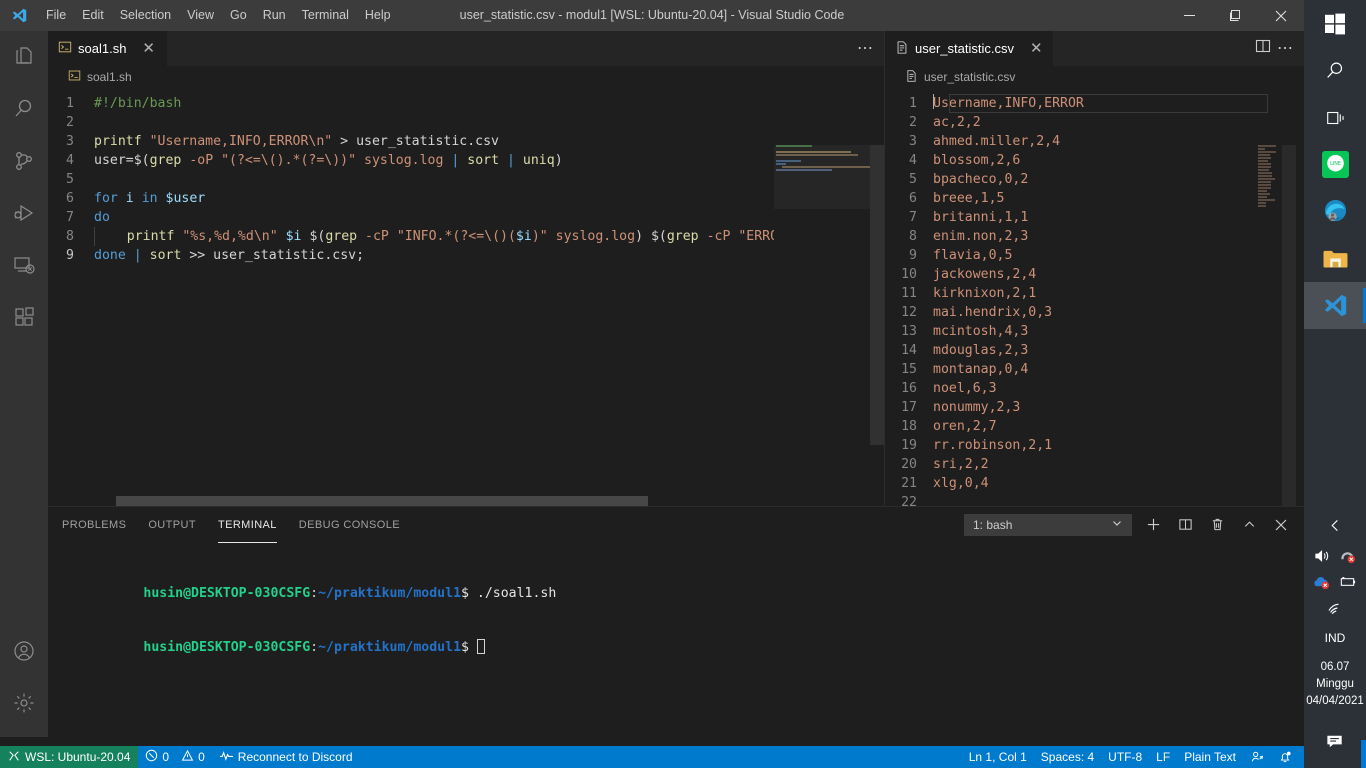  What do you see at coordinates (965, 388) in the screenshot?
I see `csv-text-cell: noel,6,3` at bounding box center [965, 388].